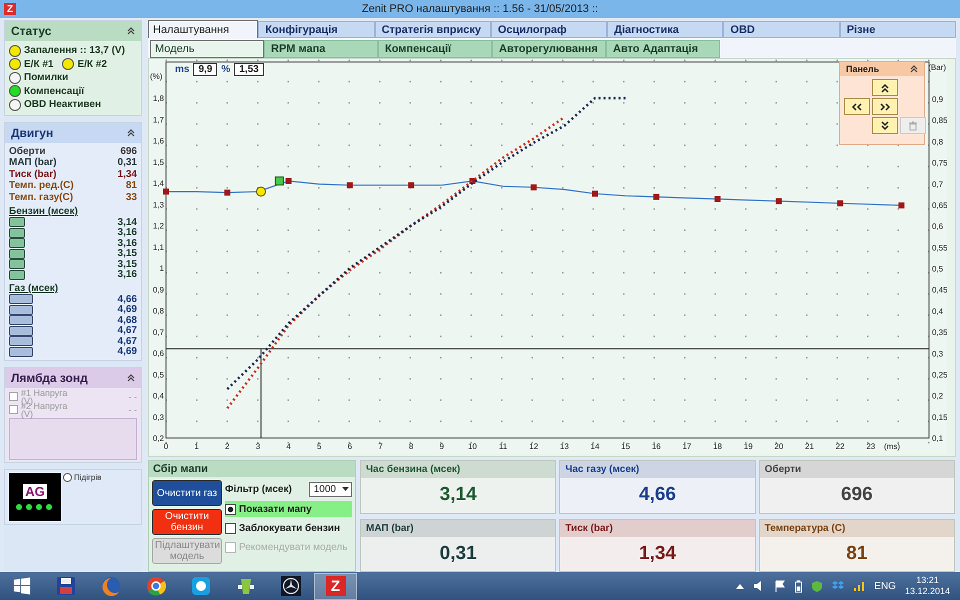  Describe the element at coordinates (156, 586) in the screenshot. I see `segmented-circle-icon` at that location.